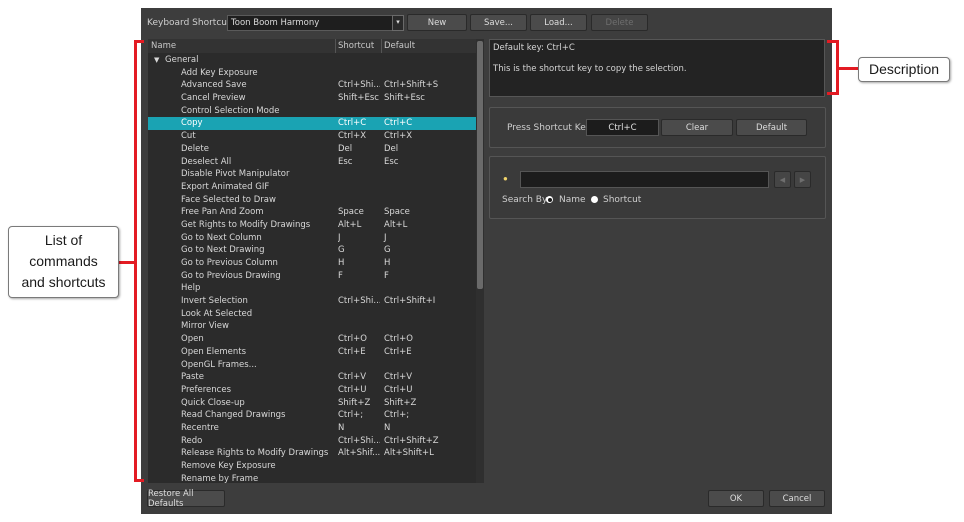 This screenshot has height=522, width=964. Describe the element at coordinates (549, 199) in the screenshot. I see `search-by-name-radio` at that location.